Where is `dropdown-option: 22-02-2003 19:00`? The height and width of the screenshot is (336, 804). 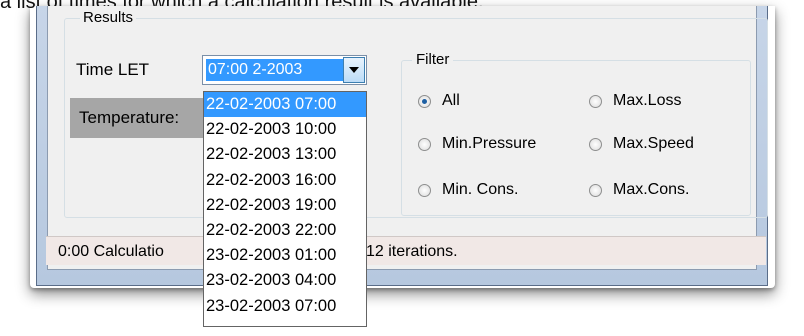
dropdown-option: 22-02-2003 19:00 is located at coordinates (285, 205).